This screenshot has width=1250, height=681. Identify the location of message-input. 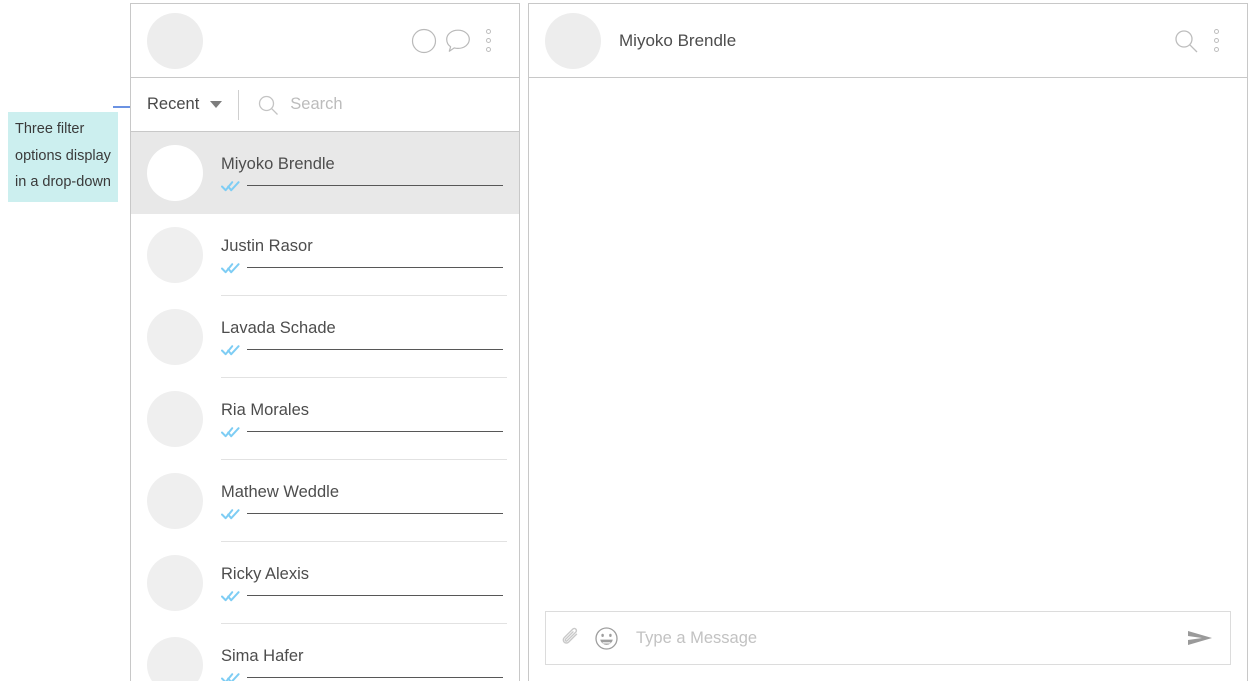
(901, 638).